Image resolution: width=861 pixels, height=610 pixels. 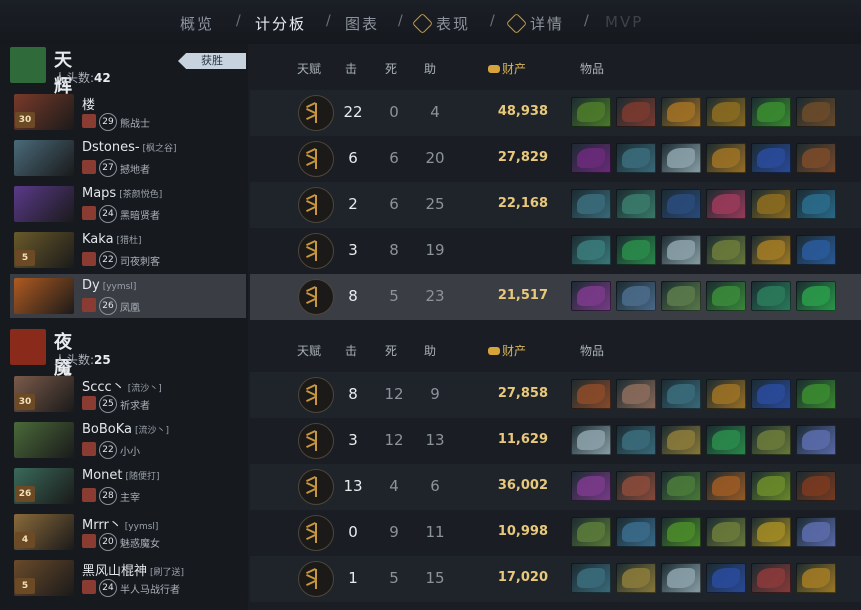 What do you see at coordinates (212, 61) in the screenshot?
I see `victory-badge: 获胜` at bounding box center [212, 61].